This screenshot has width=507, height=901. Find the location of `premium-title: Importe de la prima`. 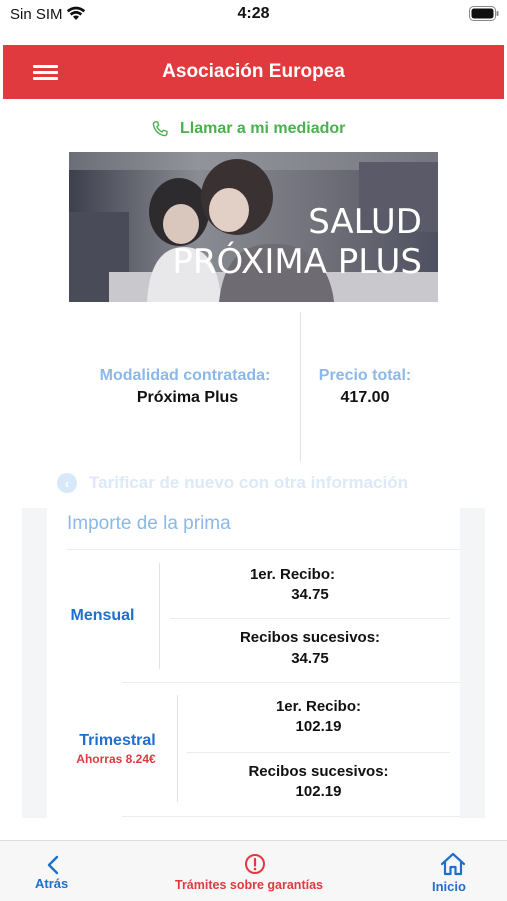

premium-title: Importe de la prima is located at coordinates (149, 523).